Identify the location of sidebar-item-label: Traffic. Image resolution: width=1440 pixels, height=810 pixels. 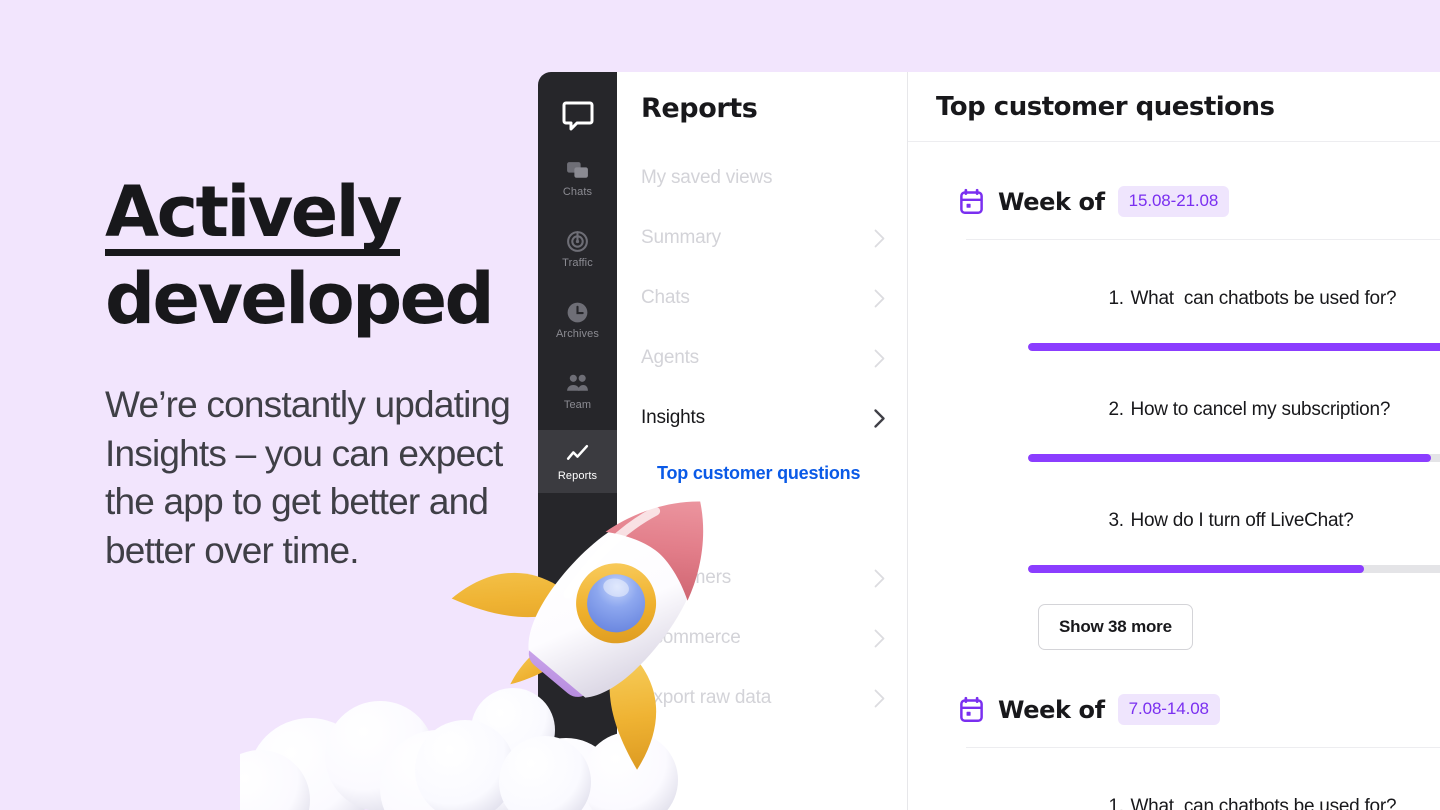
(577, 262).